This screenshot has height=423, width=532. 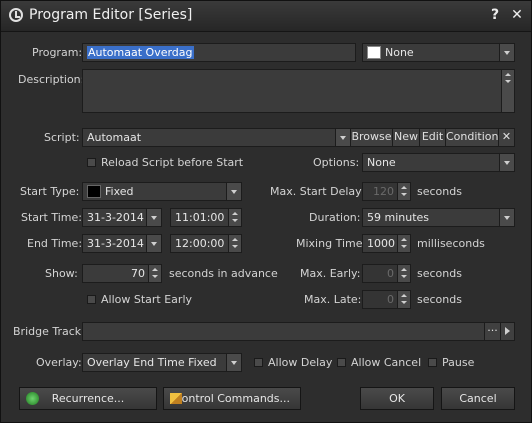 What do you see at coordinates (57, 52) in the screenshot?
I see `program-label: Program:` at bounding box center [57, 52].